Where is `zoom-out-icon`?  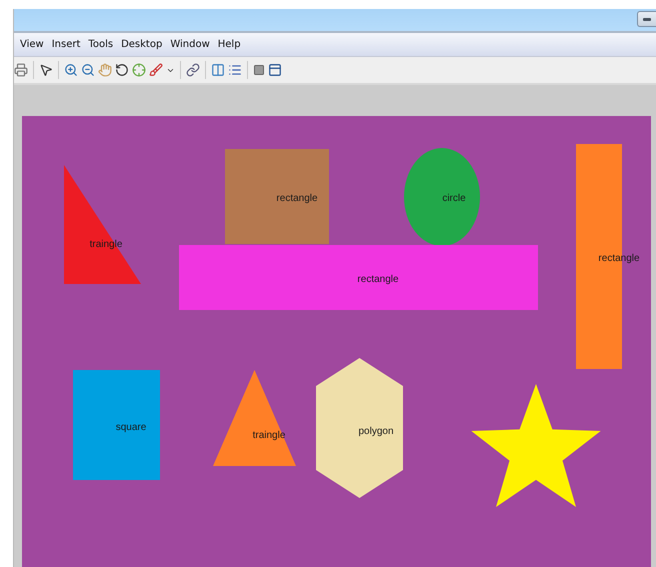 zoom-out-icon is located at coordinates (88, 70).